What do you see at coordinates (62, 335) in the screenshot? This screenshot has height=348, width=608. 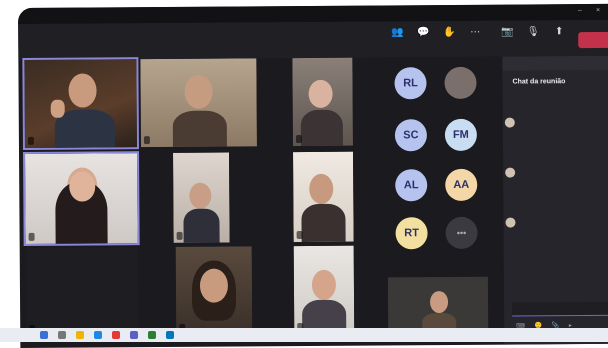 I see `search-icon` at bounding box center [62, 335].